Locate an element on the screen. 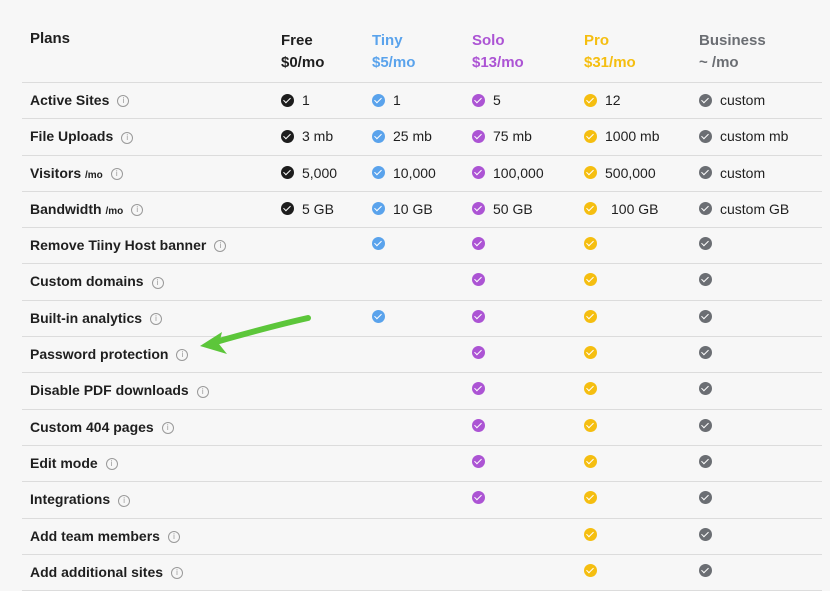 The width and height of the screenshot is (830, 591). cell-tiny is located at coordinates (382, 316).